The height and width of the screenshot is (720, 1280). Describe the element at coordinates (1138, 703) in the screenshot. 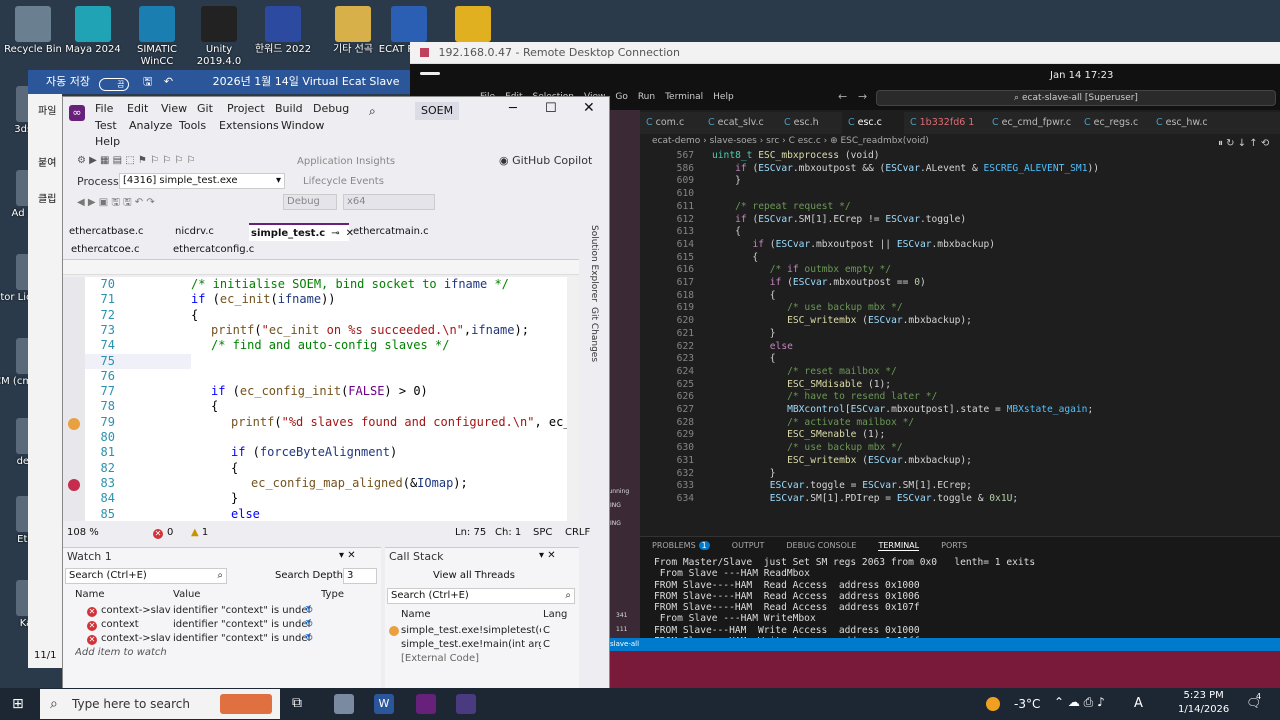

I see `input-language: A` at that location.